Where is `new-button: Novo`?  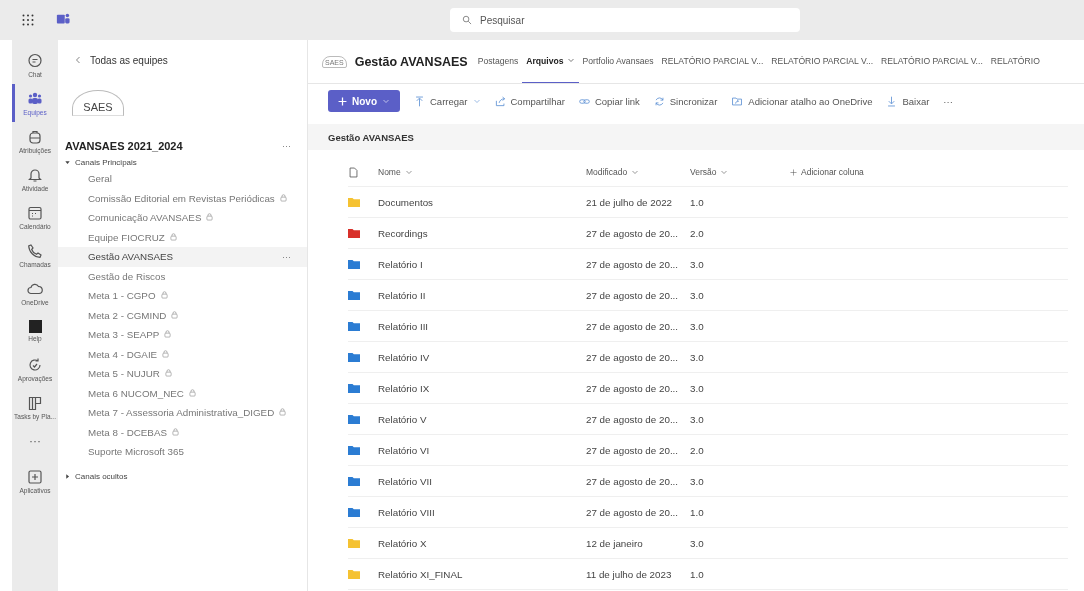 new-button: Novo is located at coordinates (364, 101).